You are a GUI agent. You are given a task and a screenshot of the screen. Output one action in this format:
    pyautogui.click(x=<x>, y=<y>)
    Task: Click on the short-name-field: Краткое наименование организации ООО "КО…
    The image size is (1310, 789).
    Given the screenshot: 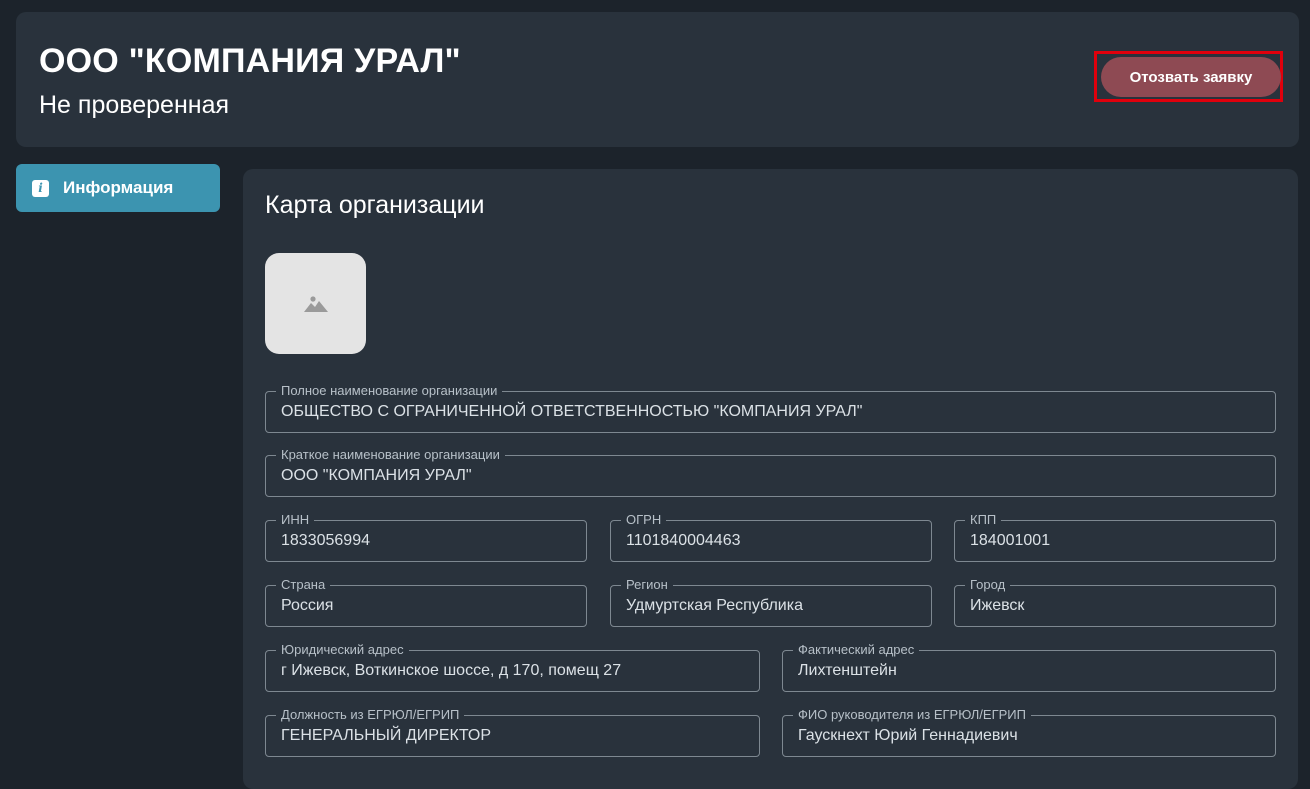 What is the action you would take?
    pyautogui.click(x=770, y=472)
    